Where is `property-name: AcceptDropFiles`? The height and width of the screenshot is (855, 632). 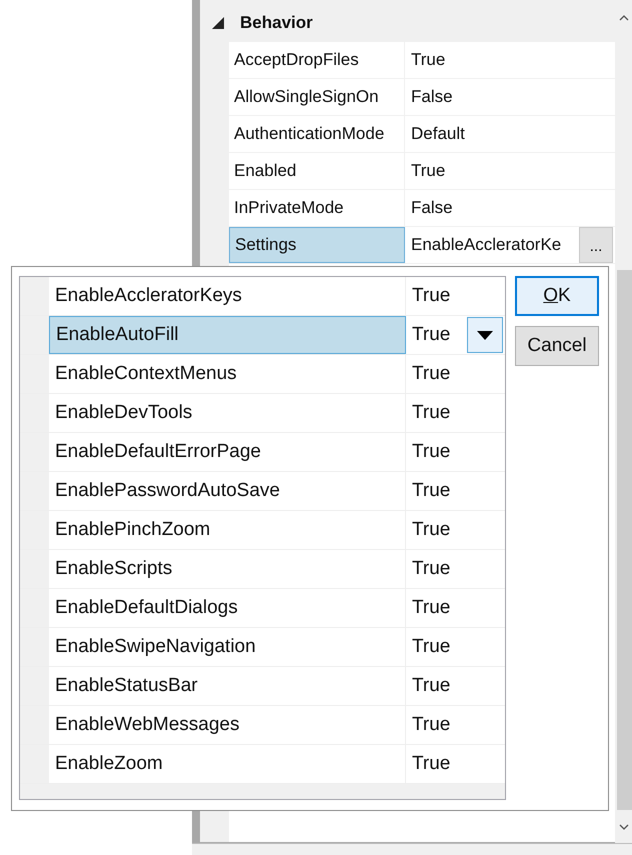
property-name: AcceptDropFiles is located at coordinates (317, 60).